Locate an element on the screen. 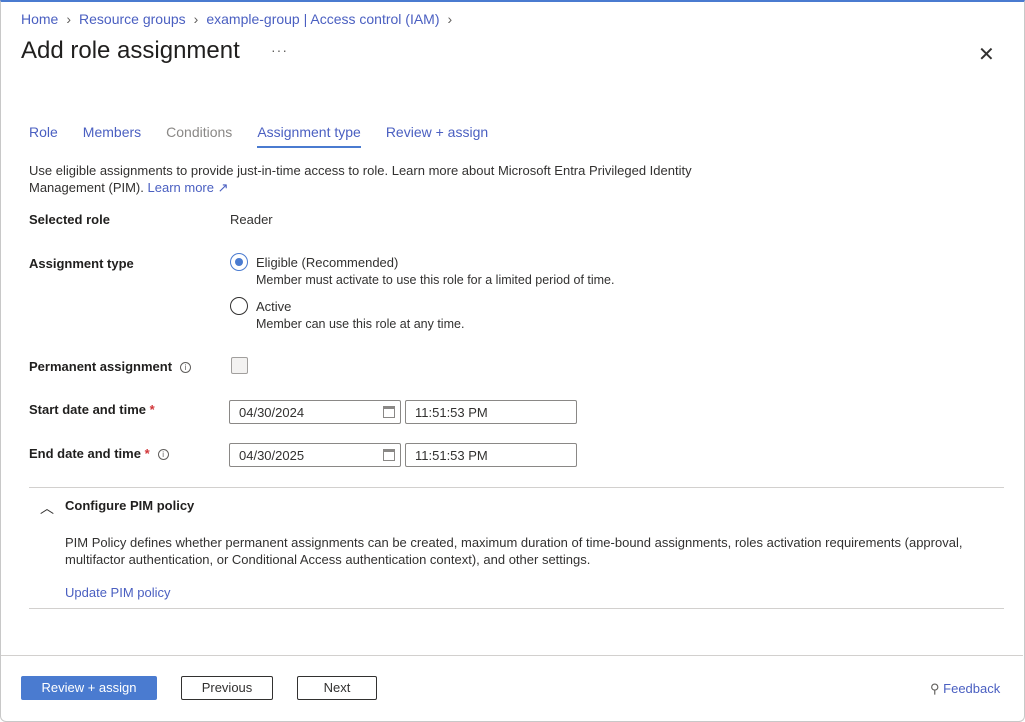 The image size is (1025, 722). review-assign-button: Review + assign is located at coordinates (89, 688).